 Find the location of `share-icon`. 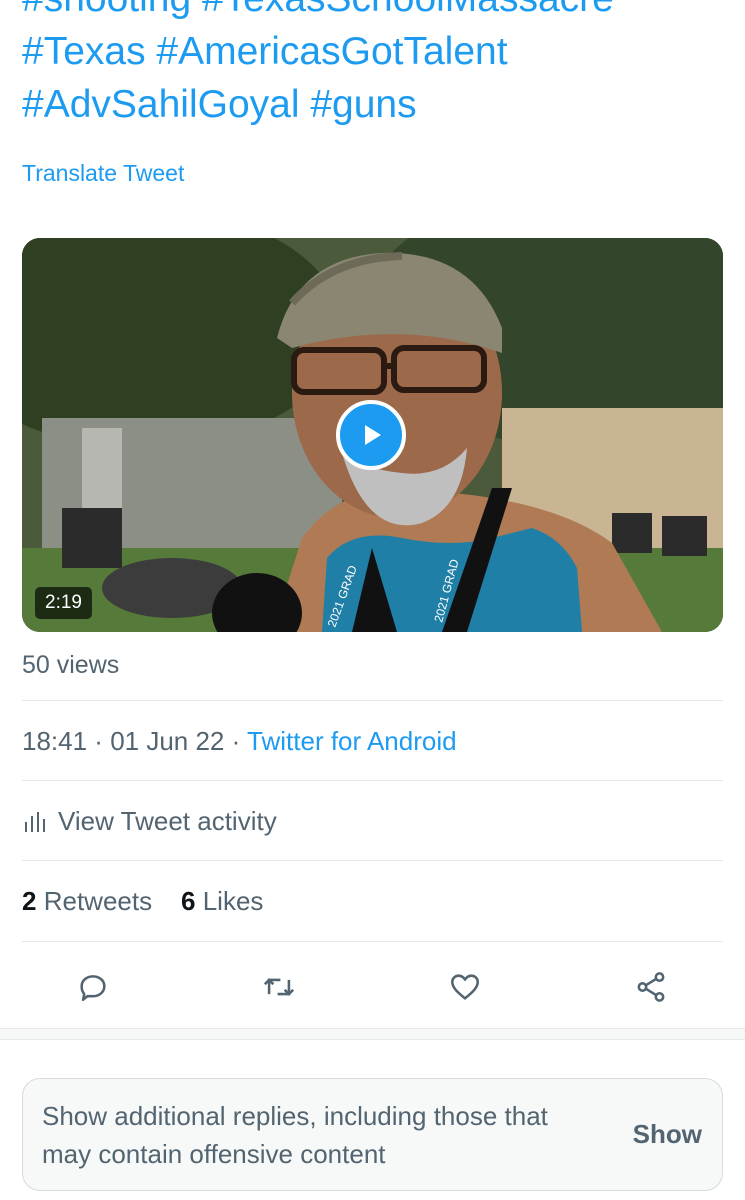

share-icon is located at coordinates (651, 987).